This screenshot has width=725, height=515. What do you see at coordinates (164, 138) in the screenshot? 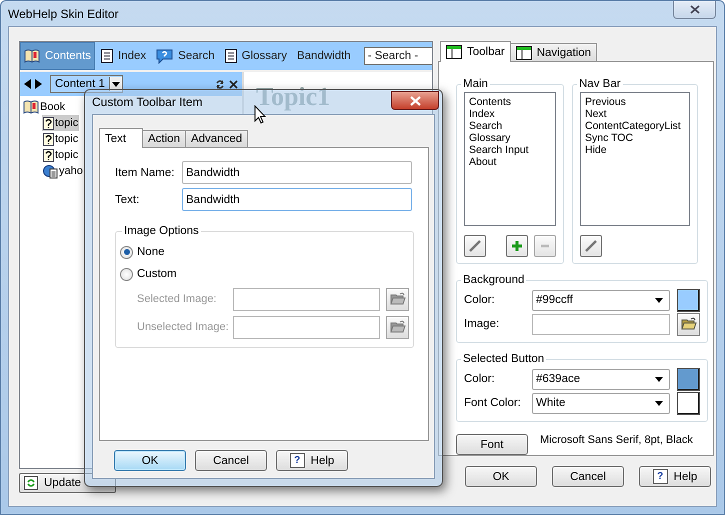
I see `dialog-tab: Action` at bounding box center [164, 138].